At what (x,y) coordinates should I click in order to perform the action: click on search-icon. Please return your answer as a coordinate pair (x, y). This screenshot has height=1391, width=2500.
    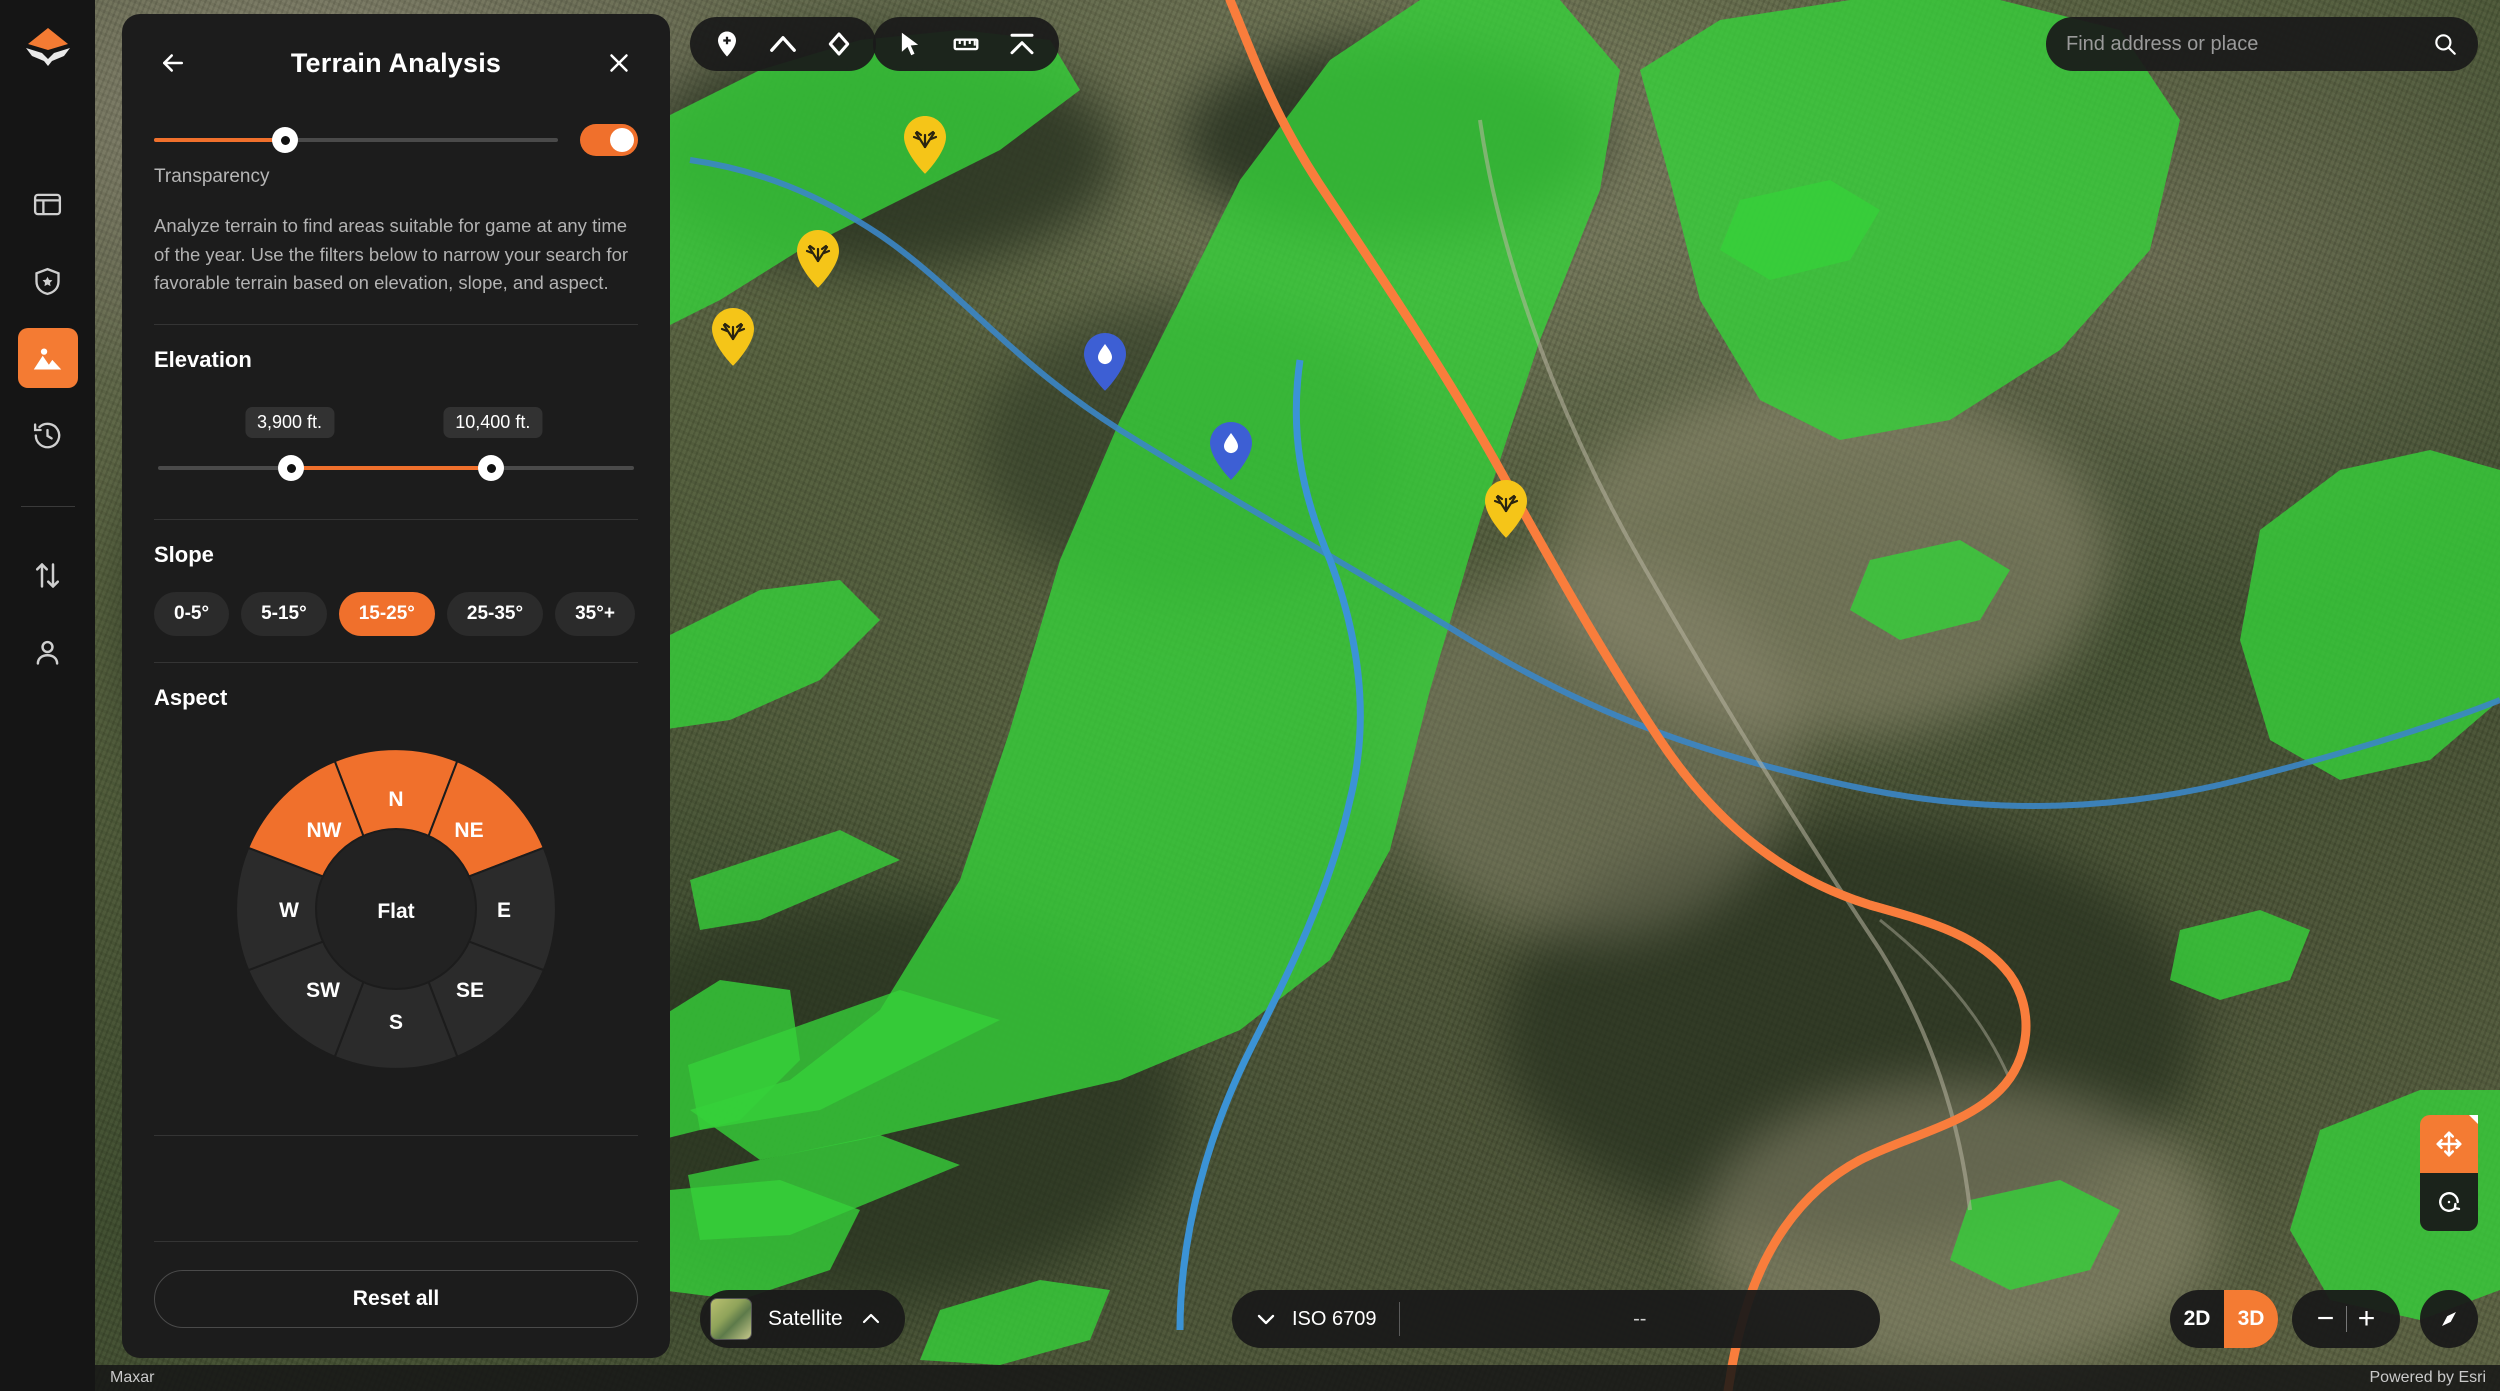
    Looking at the image, I should click on (2445, 44).